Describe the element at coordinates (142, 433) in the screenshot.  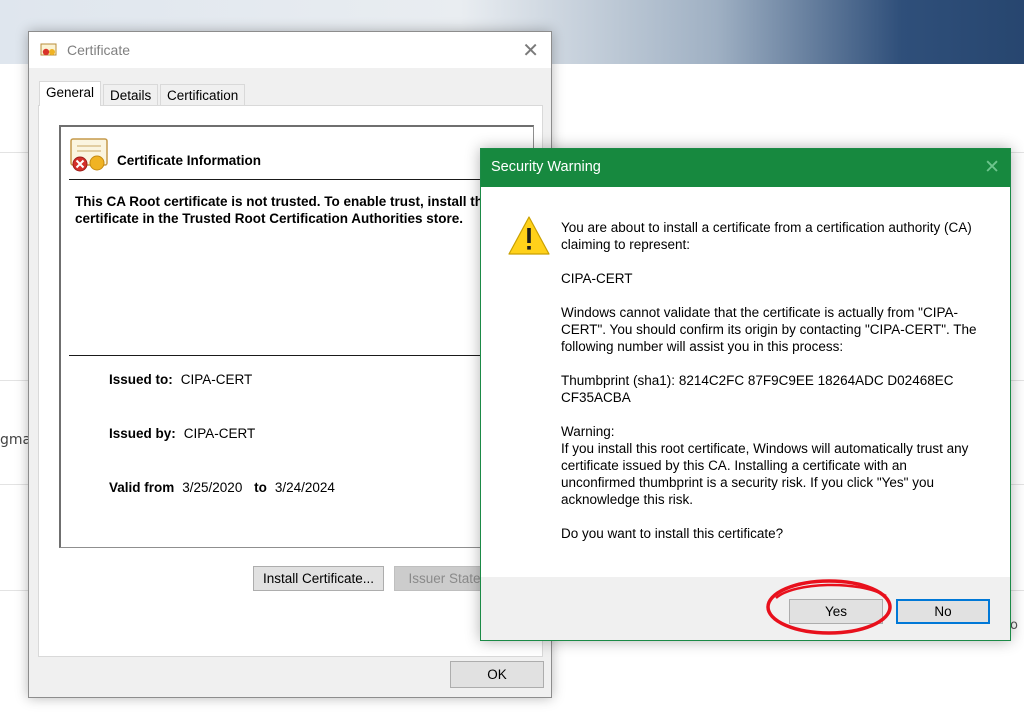
I see `issued-by-label: Issued by:` at that location.